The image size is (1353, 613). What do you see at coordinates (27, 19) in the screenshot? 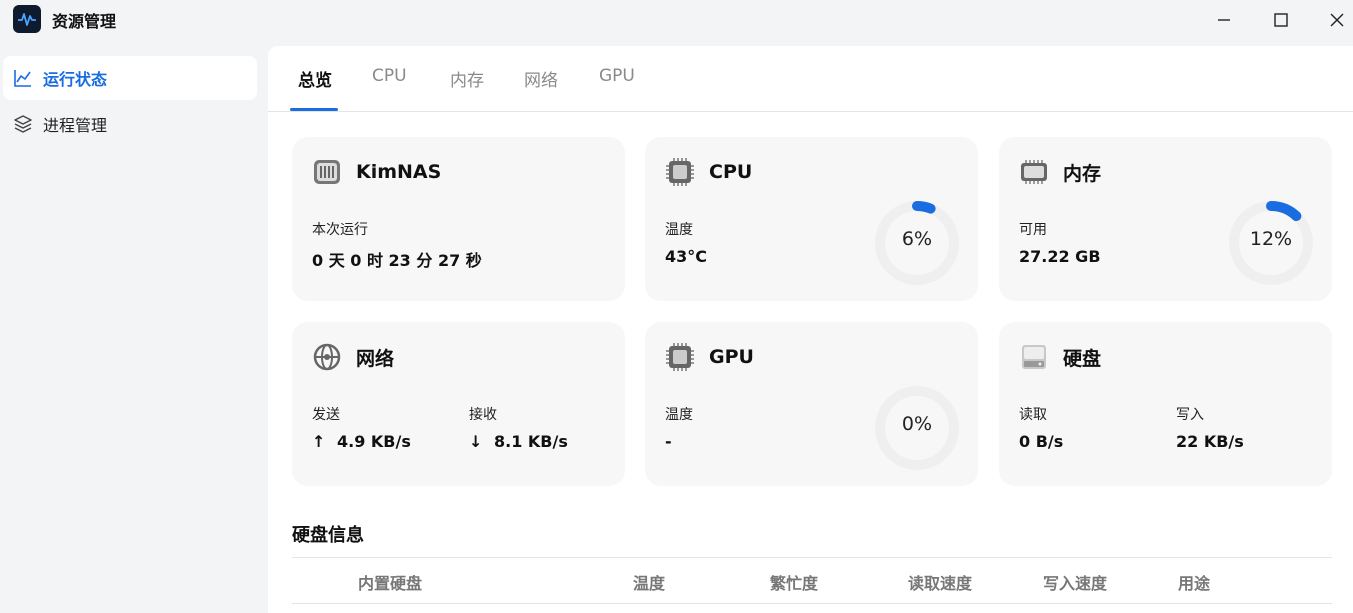
I see `app-logo-icon` at bounding box center [27, 19].